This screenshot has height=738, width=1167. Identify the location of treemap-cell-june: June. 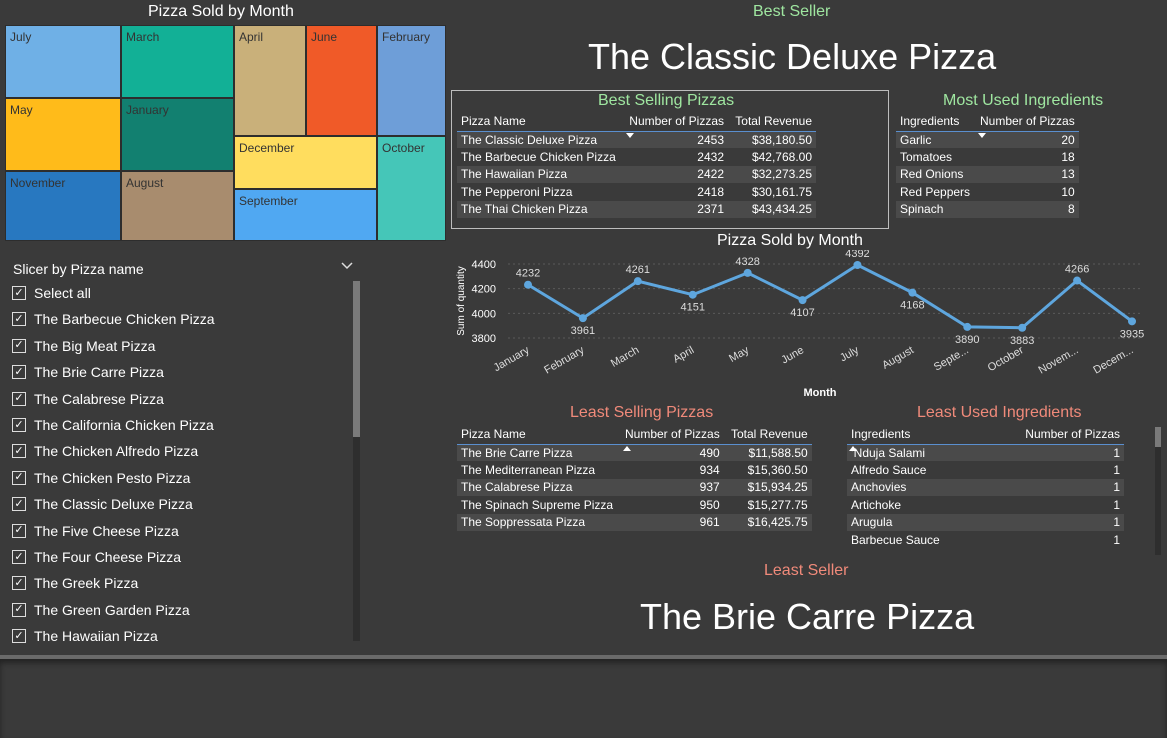
(341, 80).